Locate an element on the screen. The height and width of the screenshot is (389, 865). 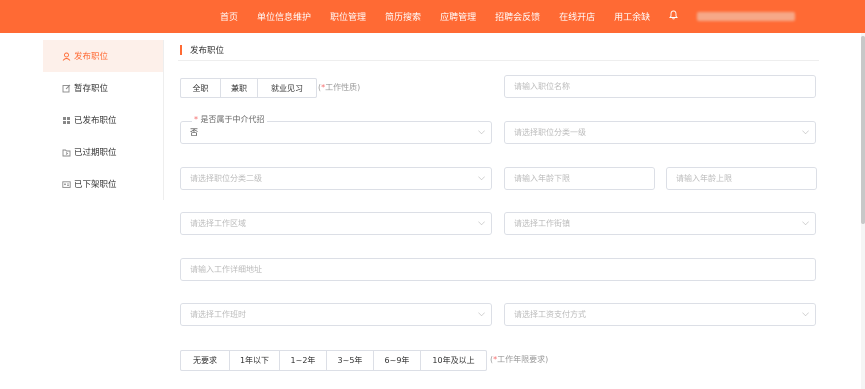
top-nav-bar: 首页 单位信息维护 职位管理 简历搜索 应聘管理 招聘会反馈 在线开店 用工余缺 is located at coordinates (432, 16).